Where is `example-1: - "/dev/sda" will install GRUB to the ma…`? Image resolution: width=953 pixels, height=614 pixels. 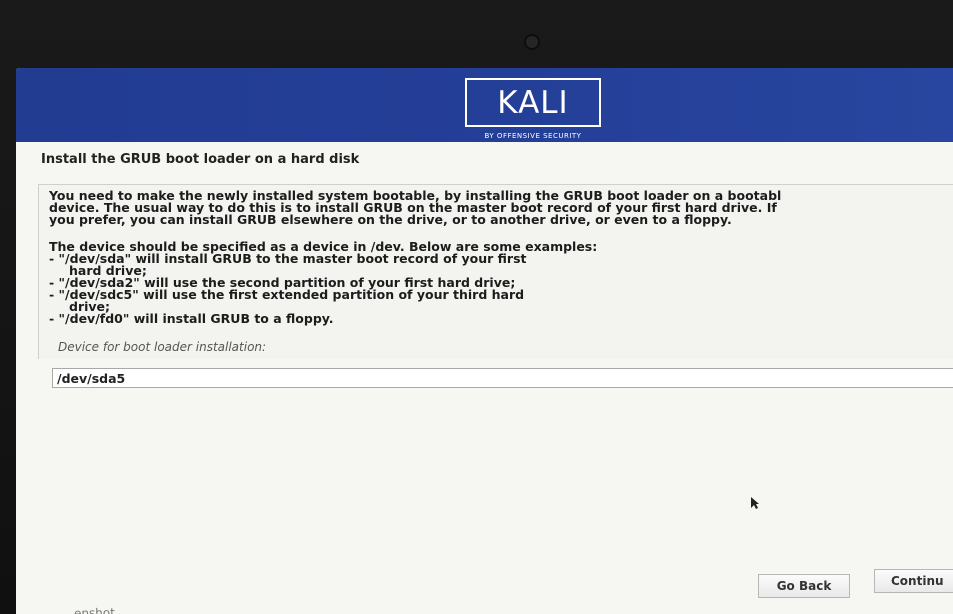 example-1: - "/dev/sda" will install GRUB to the ma… is located at coordinates (288, 258).